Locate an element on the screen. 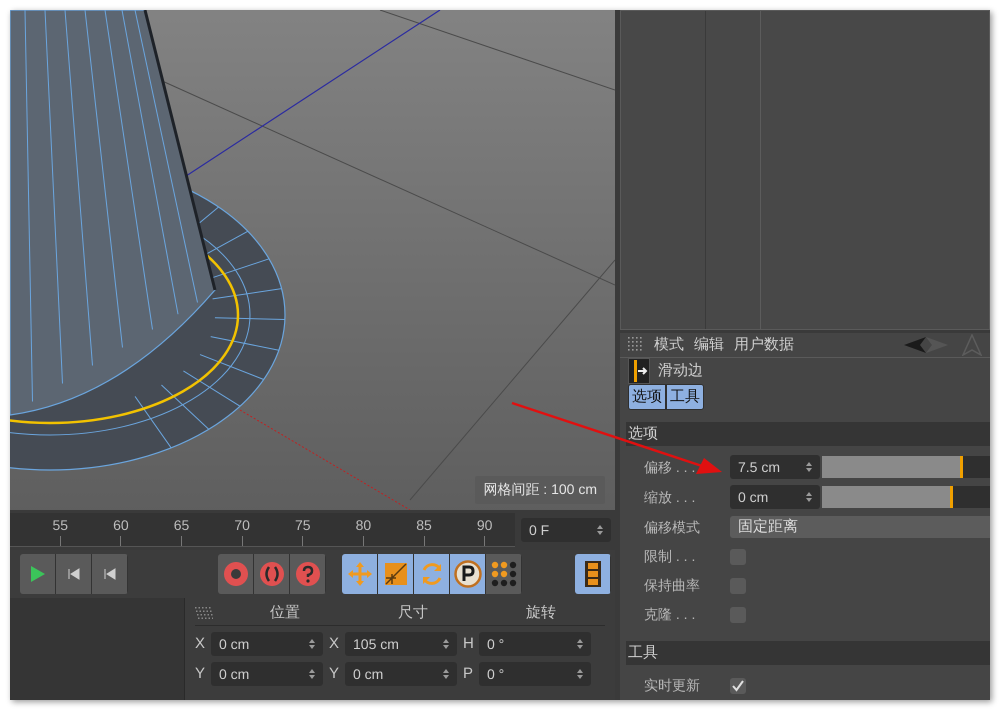 The image size is (1000, 712). film-tool-button is located at coordinates (593, 574).